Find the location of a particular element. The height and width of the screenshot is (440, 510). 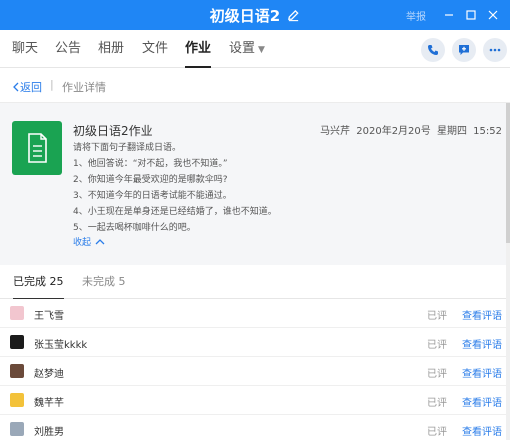

tab-homework-label: 作业 is located at coordinates (198, 48).